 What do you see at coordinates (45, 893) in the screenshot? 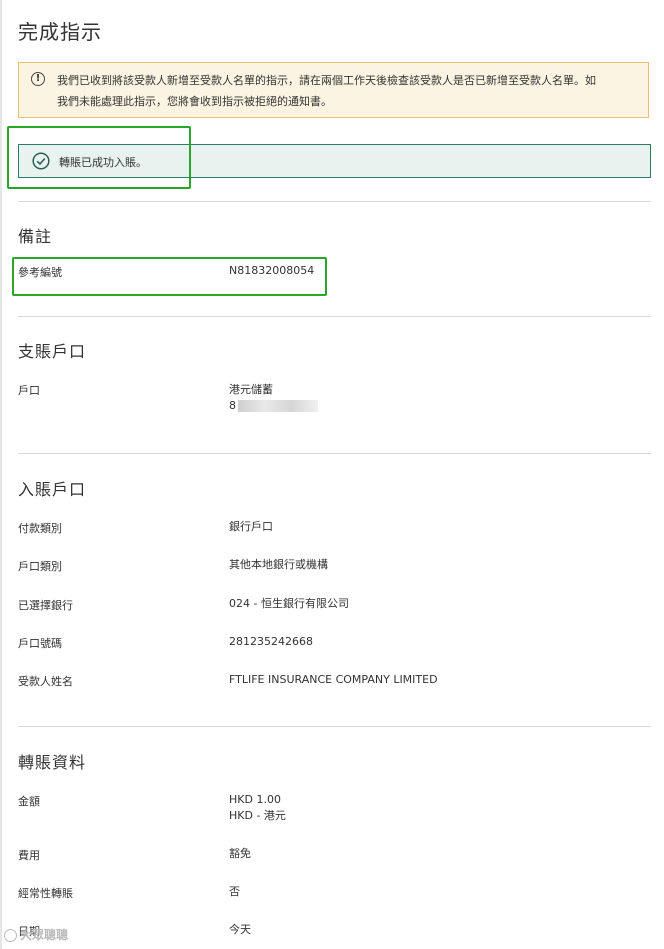
I see `recurring-label: 經常性轉賬` at bounding box center [45, 893].